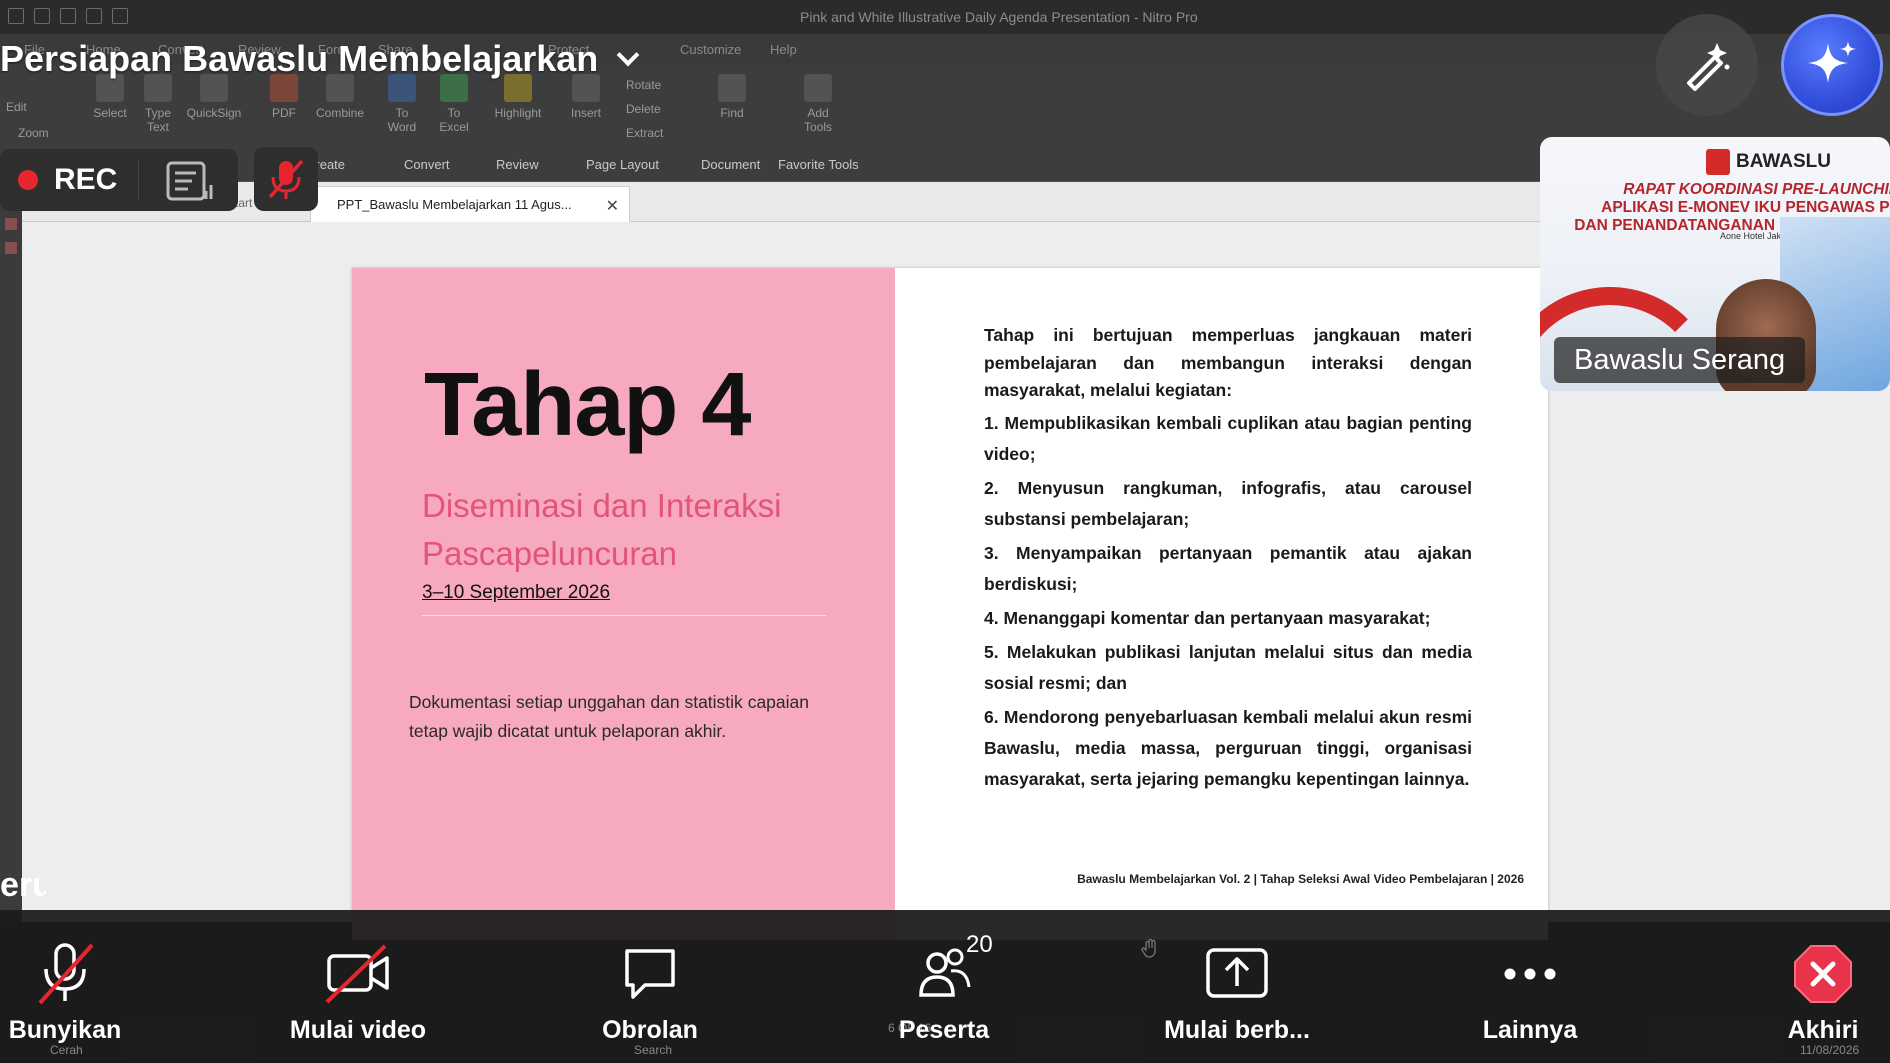 The width and height of the screenshot is (1890, 1063). Describe the element at coordinates (1823, 974) in the screenshot. I see `end-call-icon` at that location.